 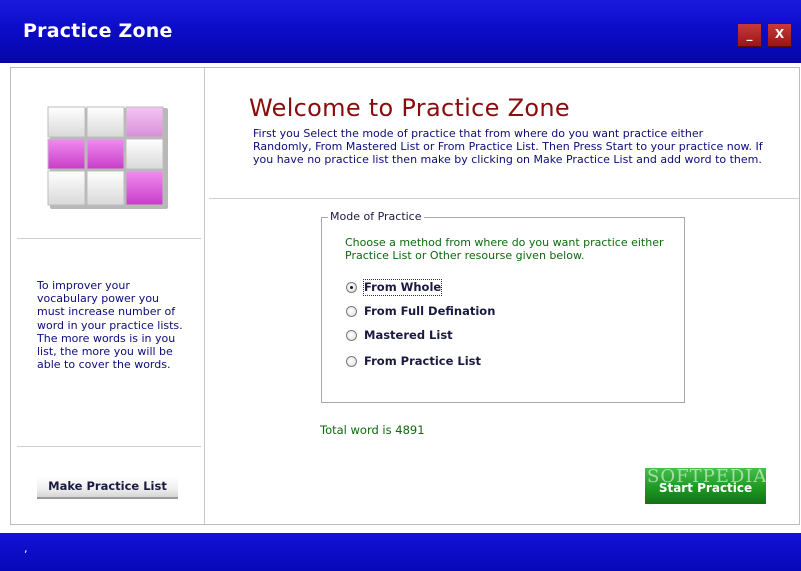 What do you see at coordinates (98, 31) in the screenshot?
I see `window-title: Practice Zone` at bounding box center [98, 31].